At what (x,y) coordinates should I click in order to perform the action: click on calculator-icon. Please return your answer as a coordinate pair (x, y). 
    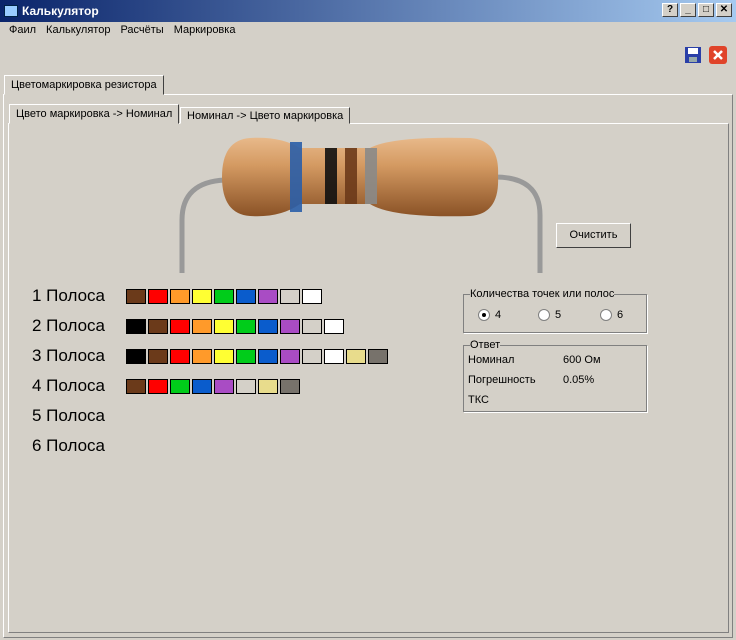
    Looking at the image, I should click on (11, 11).